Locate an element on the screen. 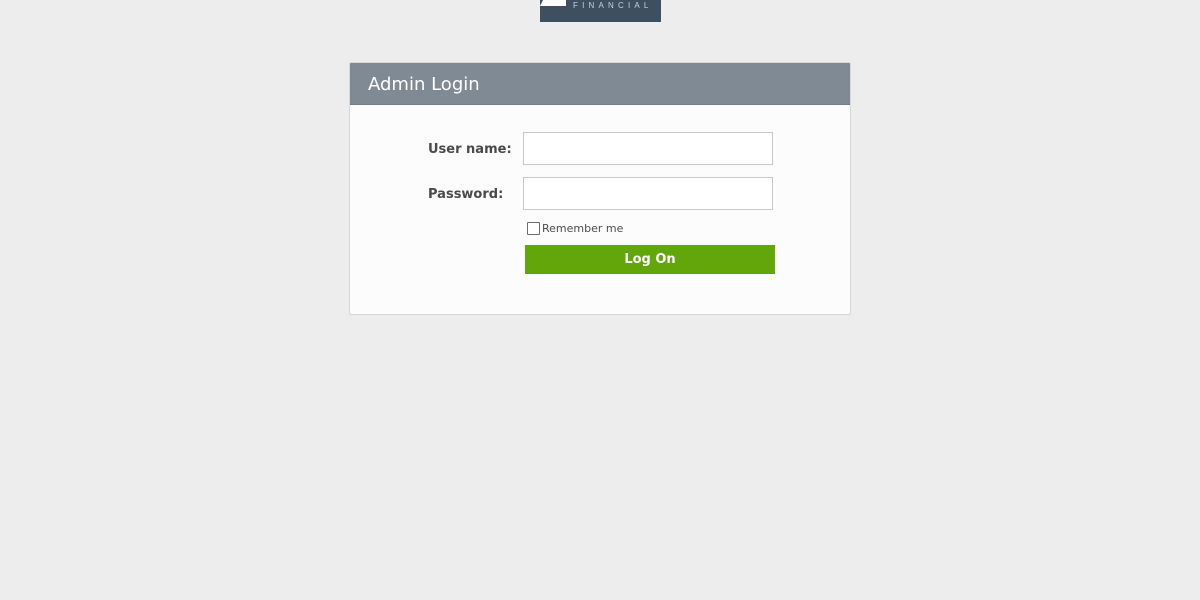  remember-me-checkbox is located at coordinates (533, 228).